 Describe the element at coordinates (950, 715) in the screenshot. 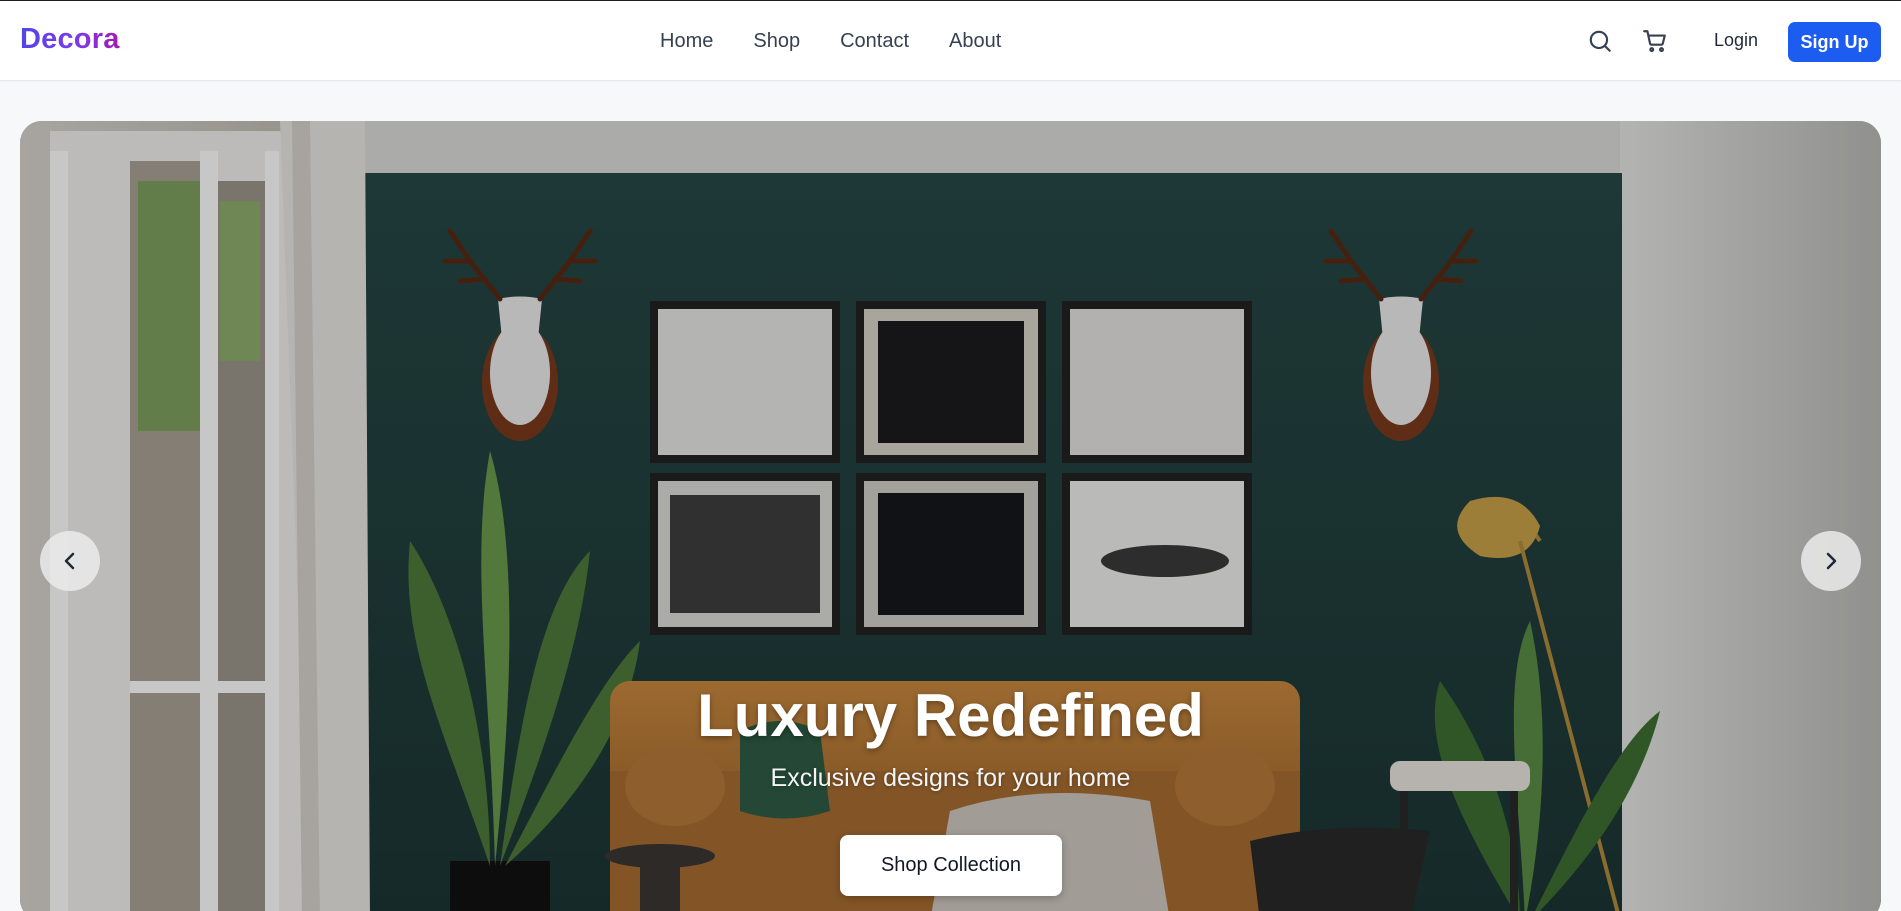

I see `hero-title: Luxury Redefined` at that location.